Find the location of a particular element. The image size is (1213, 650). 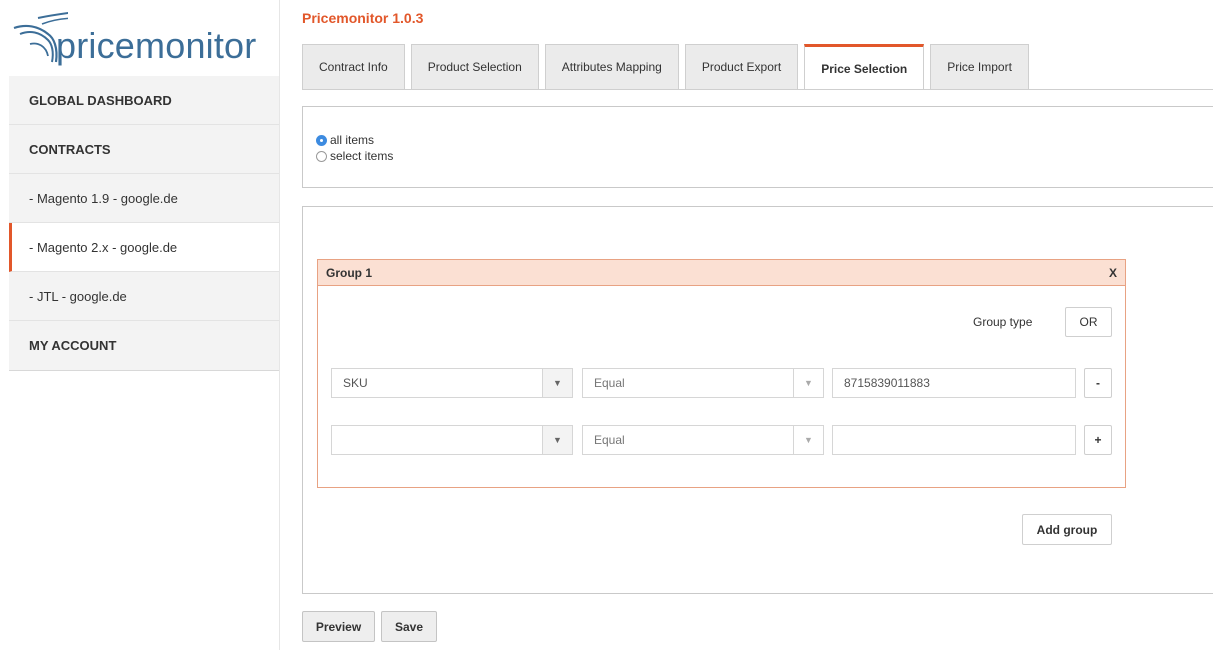

group-close-button: X is located at coordinates (1113, 273).